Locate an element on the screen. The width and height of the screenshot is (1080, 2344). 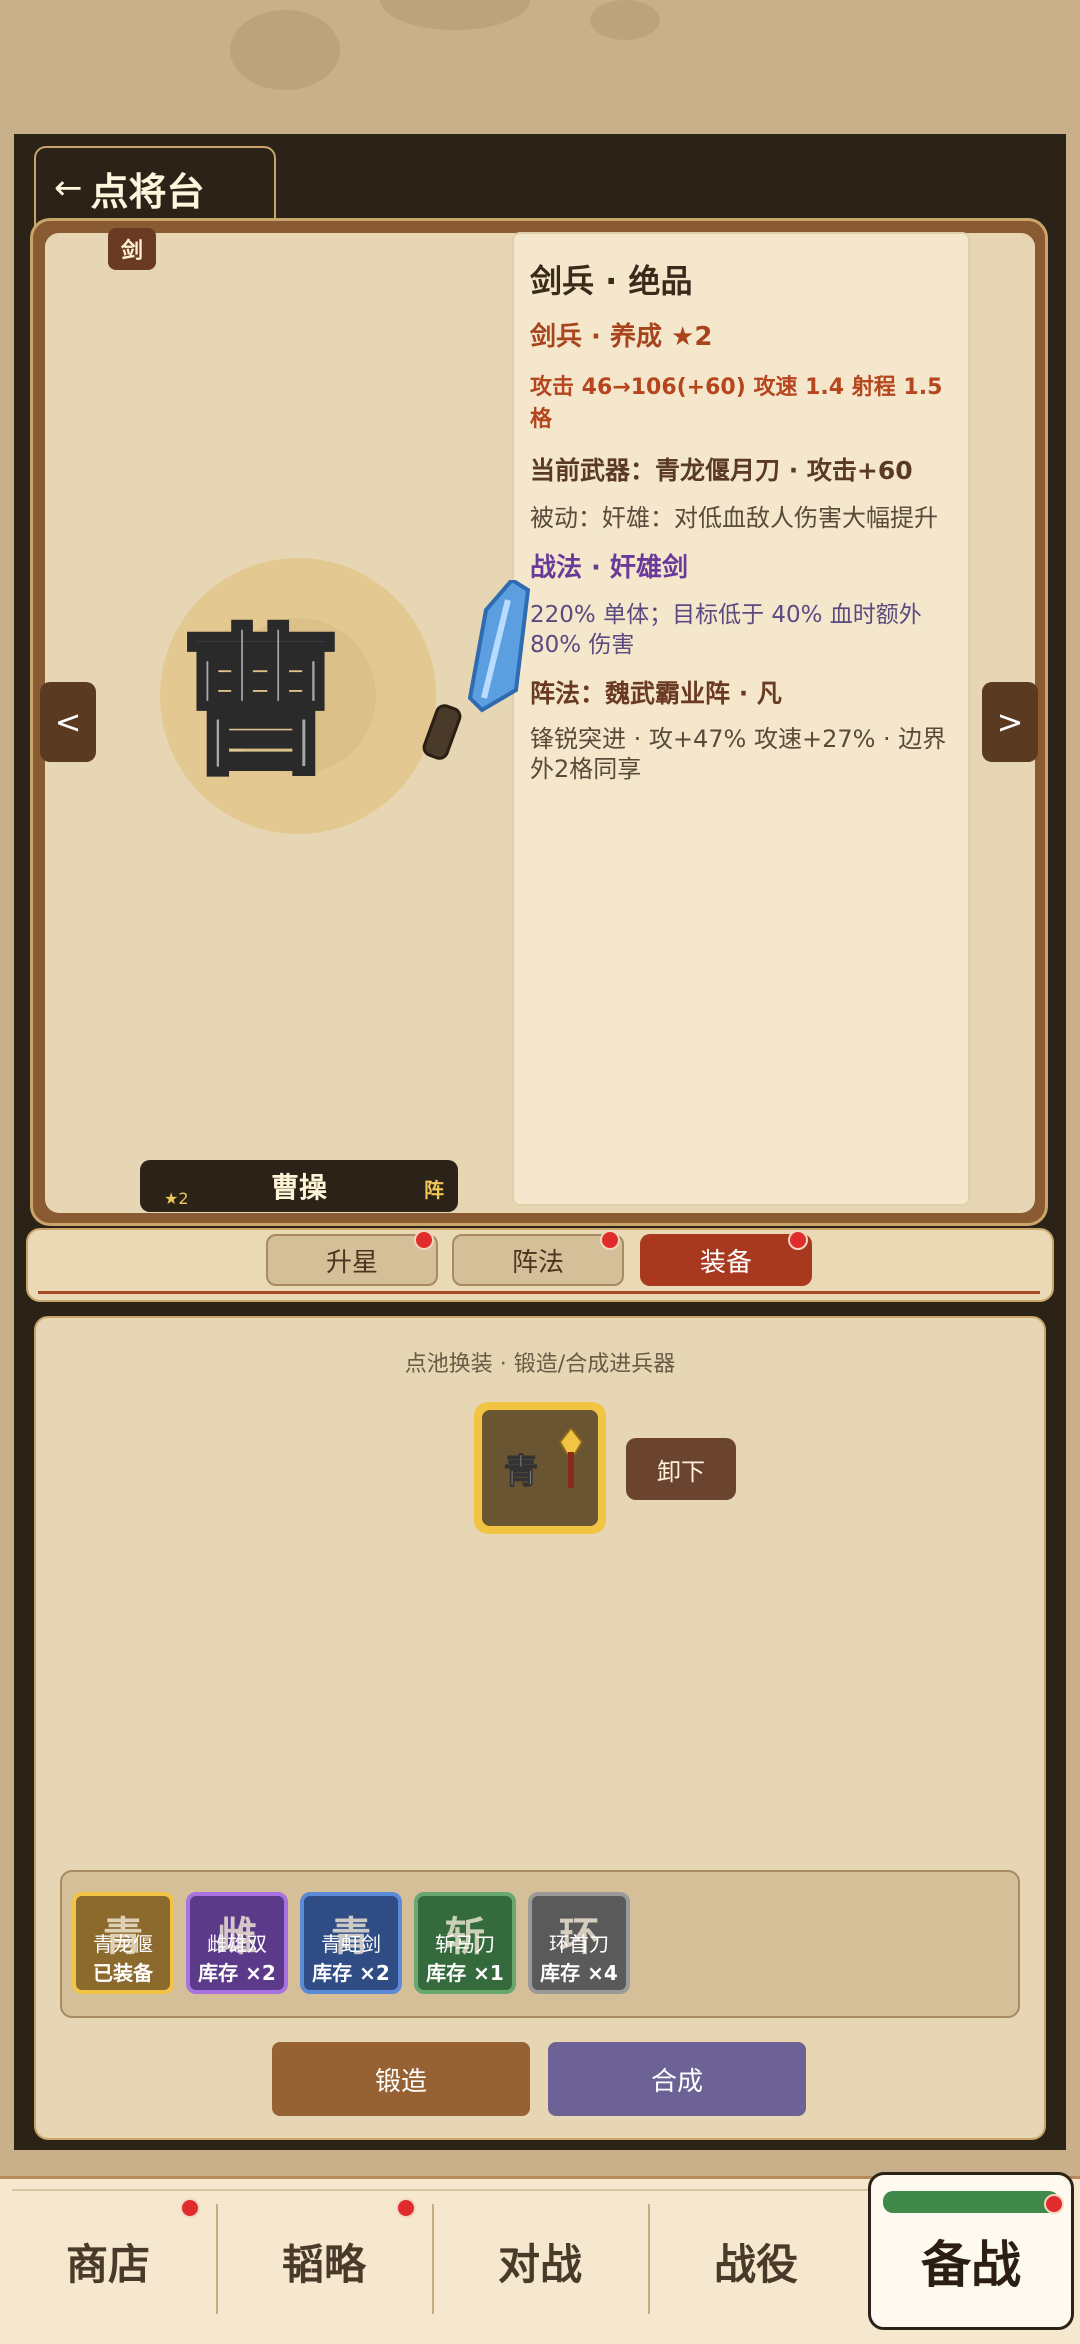
page-title: 点将台 is located at coordinates (147, 191).